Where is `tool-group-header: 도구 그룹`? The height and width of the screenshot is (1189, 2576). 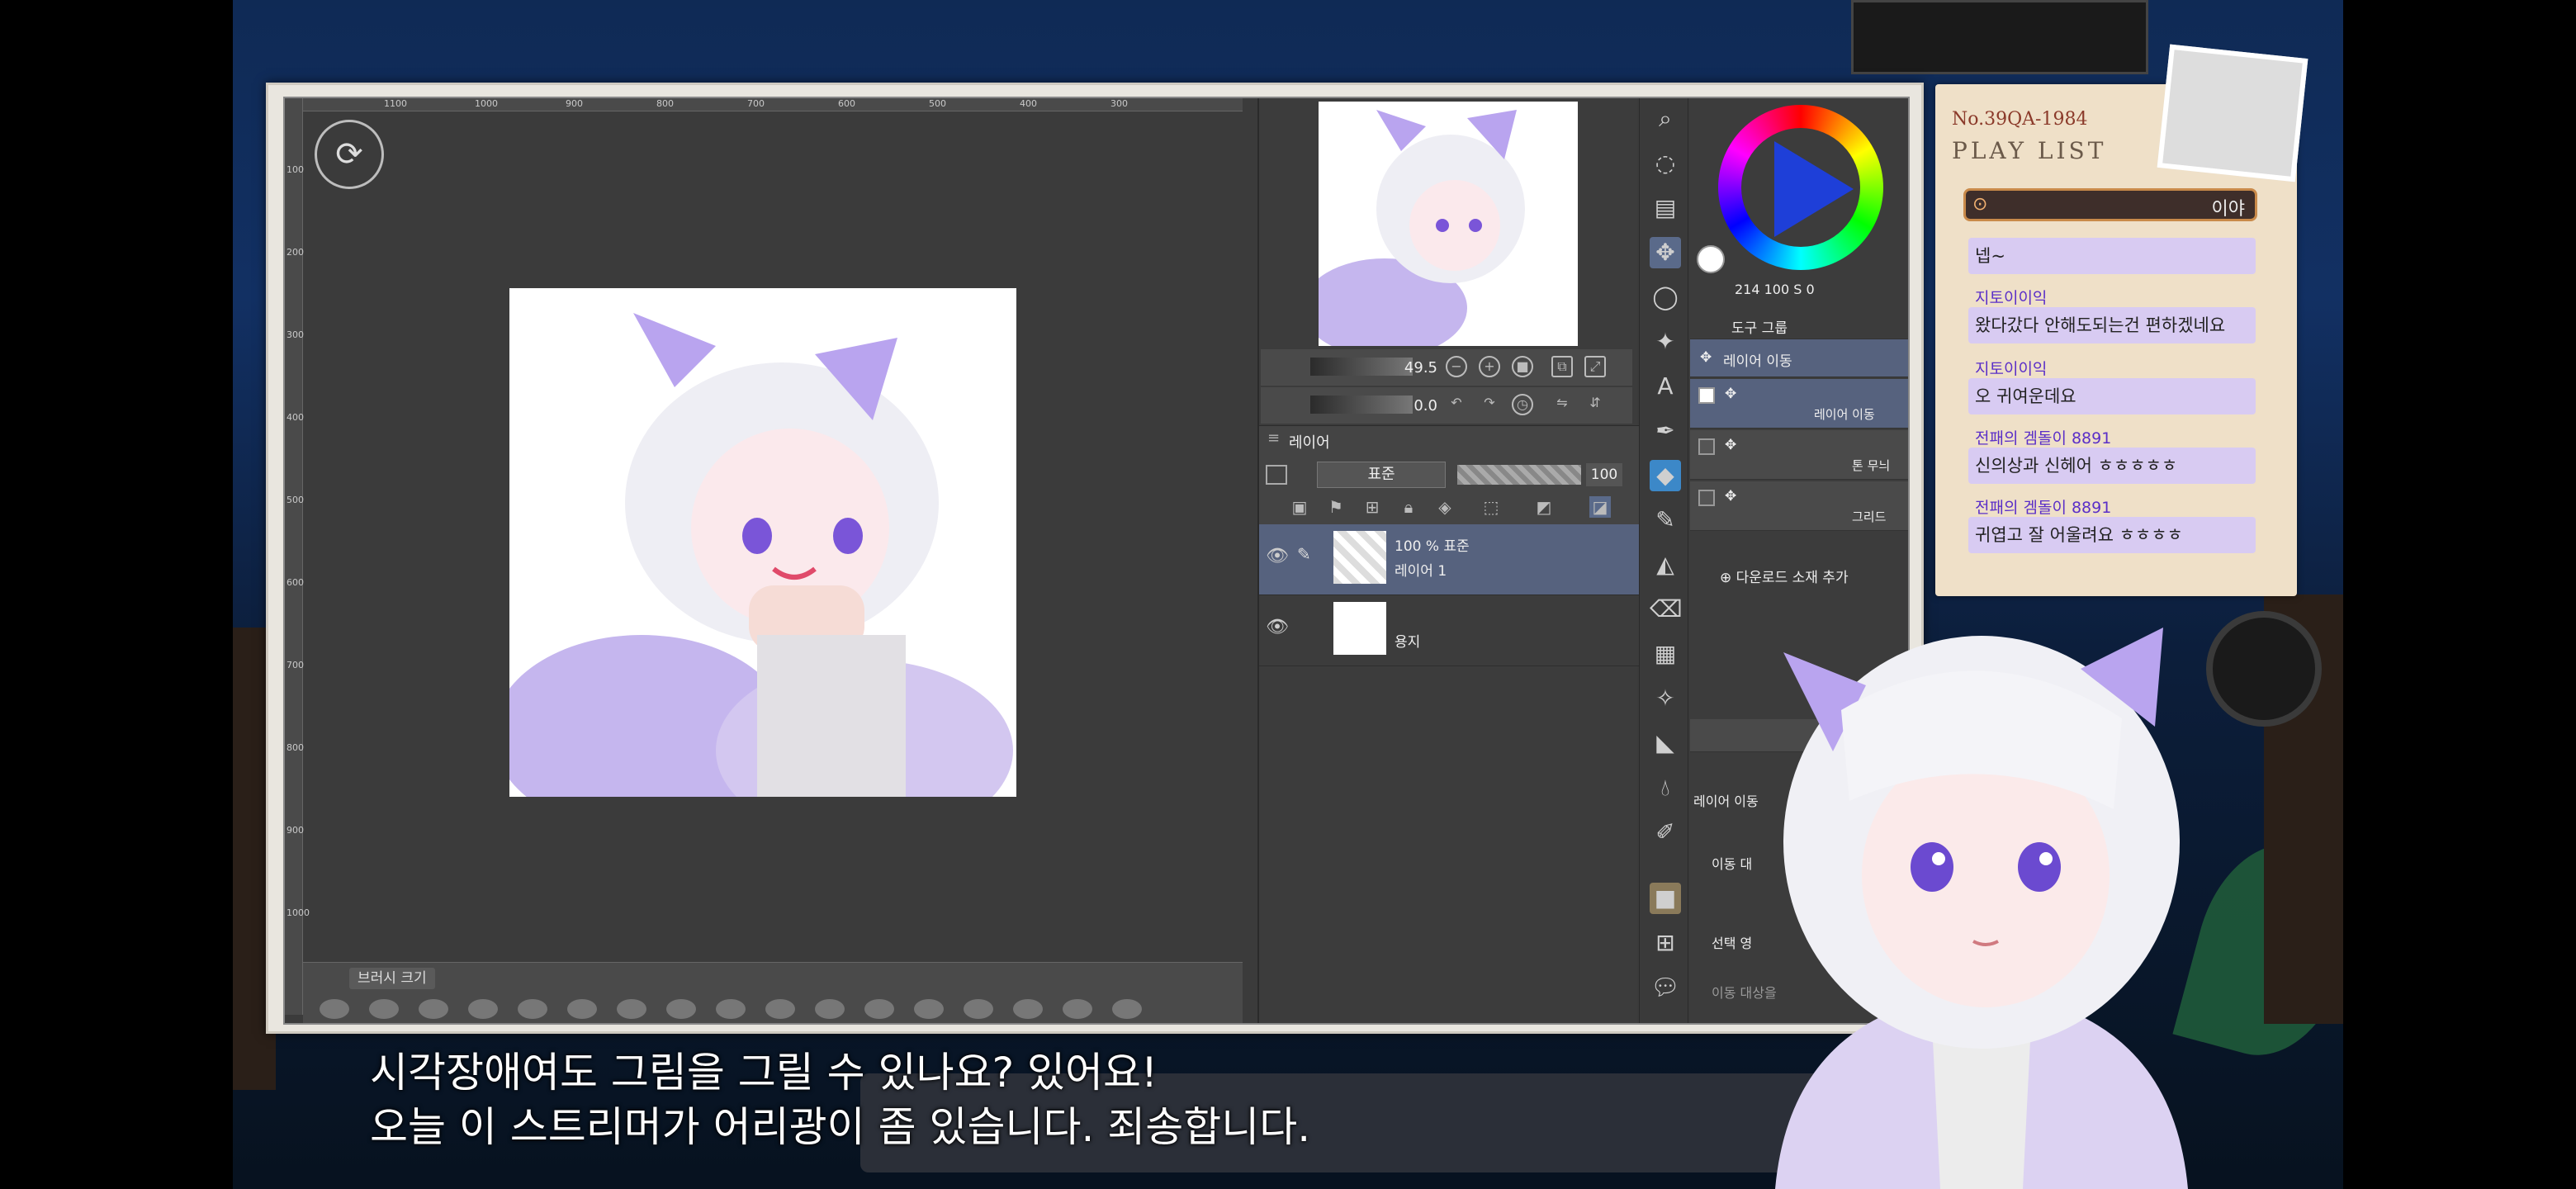
tool-group-header: 도구 그룹 is located at coordinates (1799, 324).